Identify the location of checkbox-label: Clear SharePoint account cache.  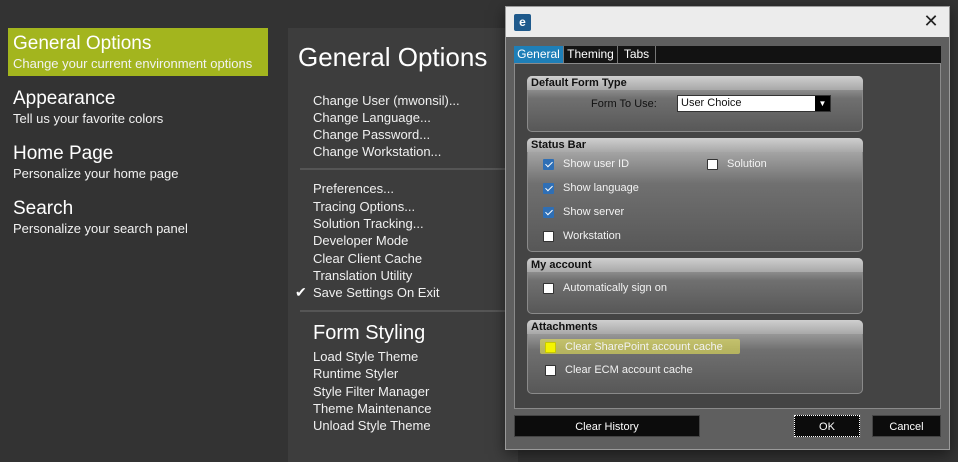
(644, 347).